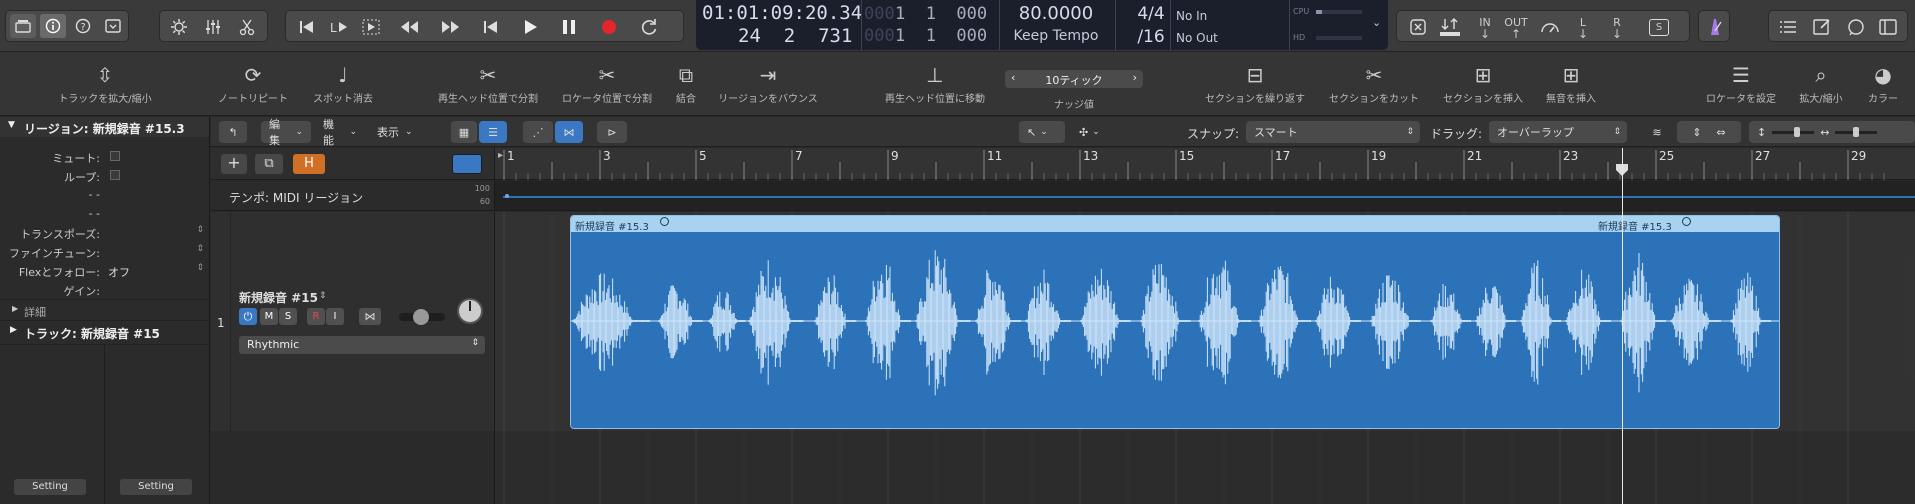 Image resolution: width=1915 pixels, height=504 pixels. What do you see at coordinates (115, 175) in the screenshot?
I see `loop-checkbox` at bounding box center [115, 175].